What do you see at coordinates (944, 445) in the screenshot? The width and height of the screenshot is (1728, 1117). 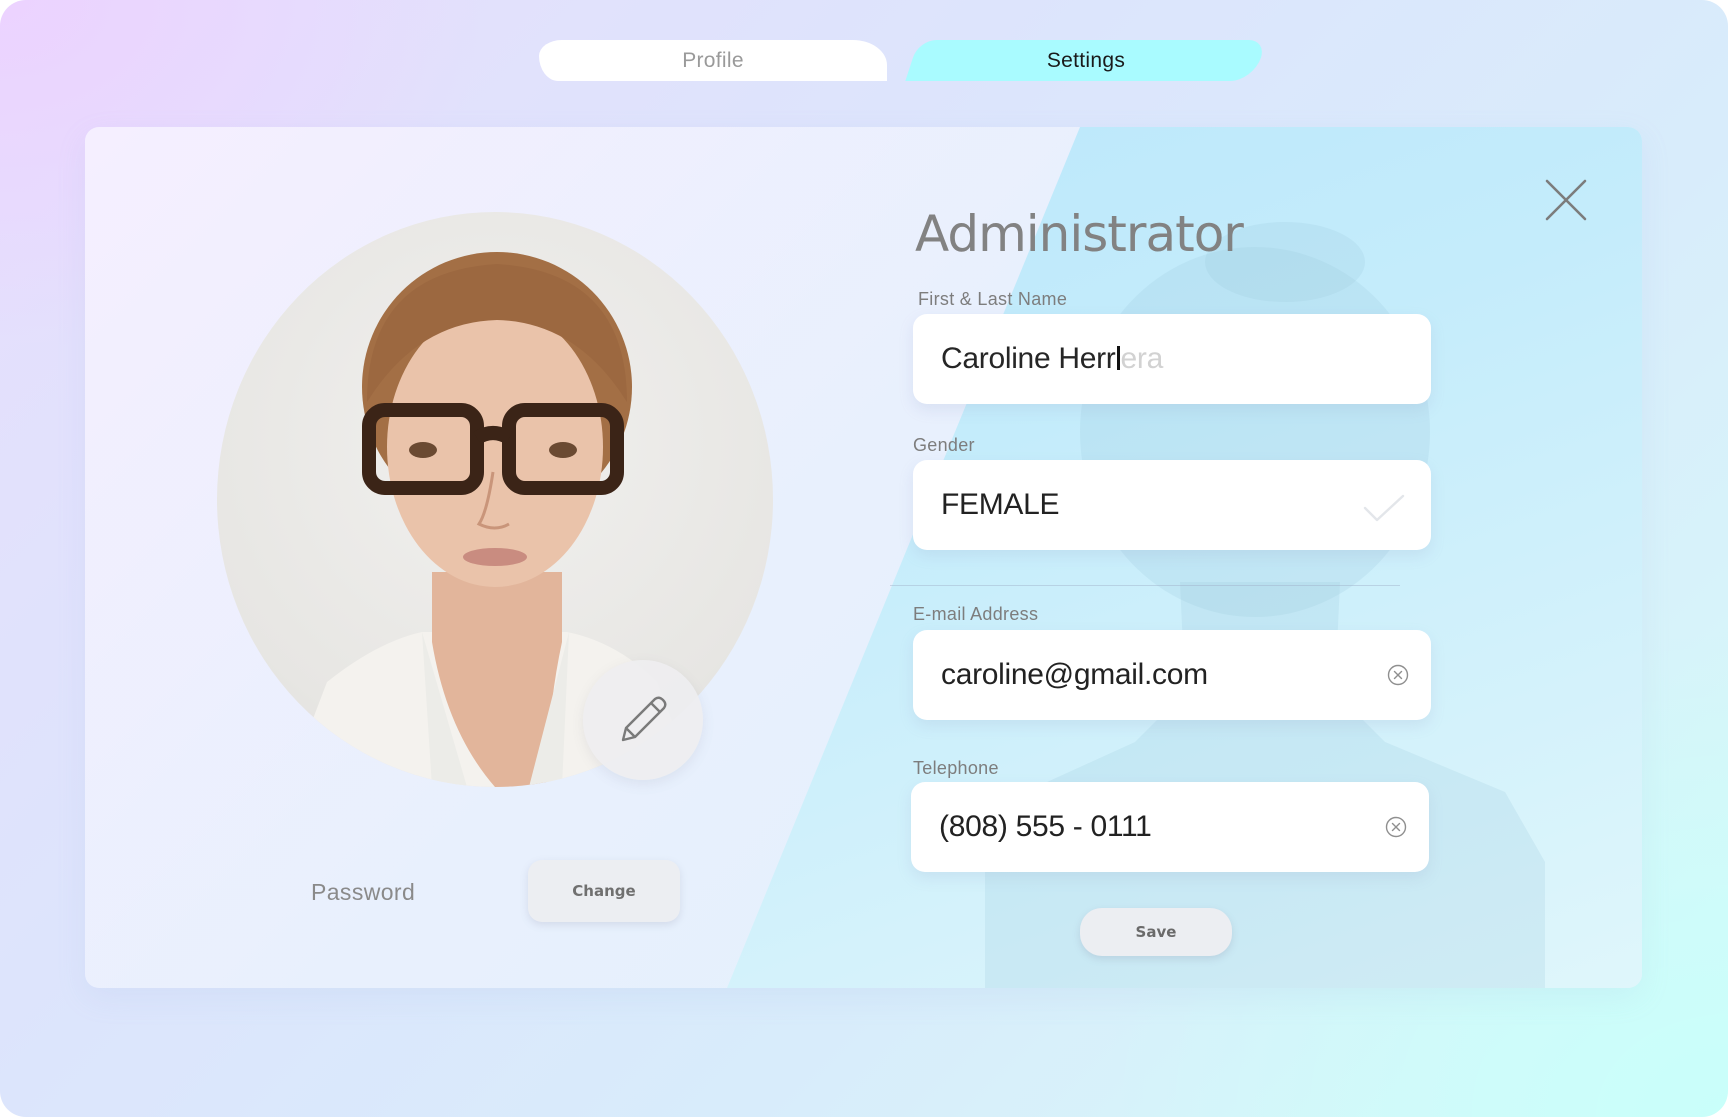 I see `gender-label: Gender` at bounding box center [944, 445].